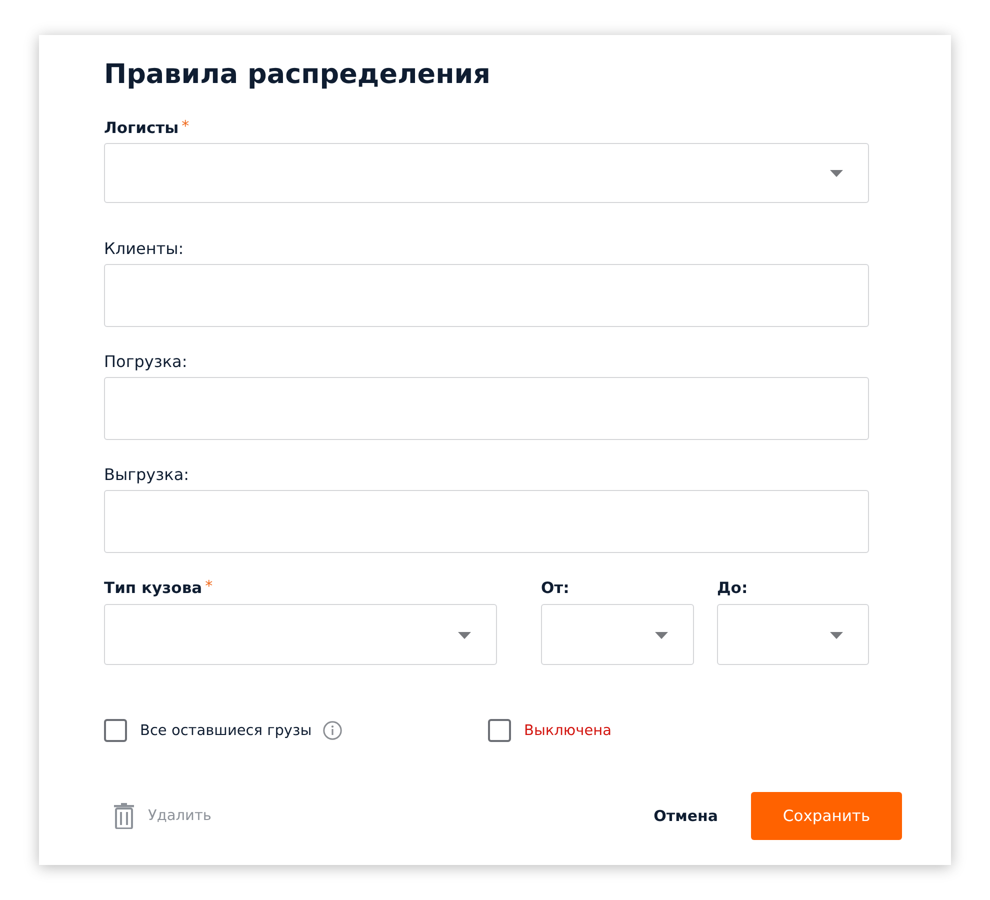 This screenshot has width=990, height=900. I want to click on field-label: Погрузка:, so click(146, 362).